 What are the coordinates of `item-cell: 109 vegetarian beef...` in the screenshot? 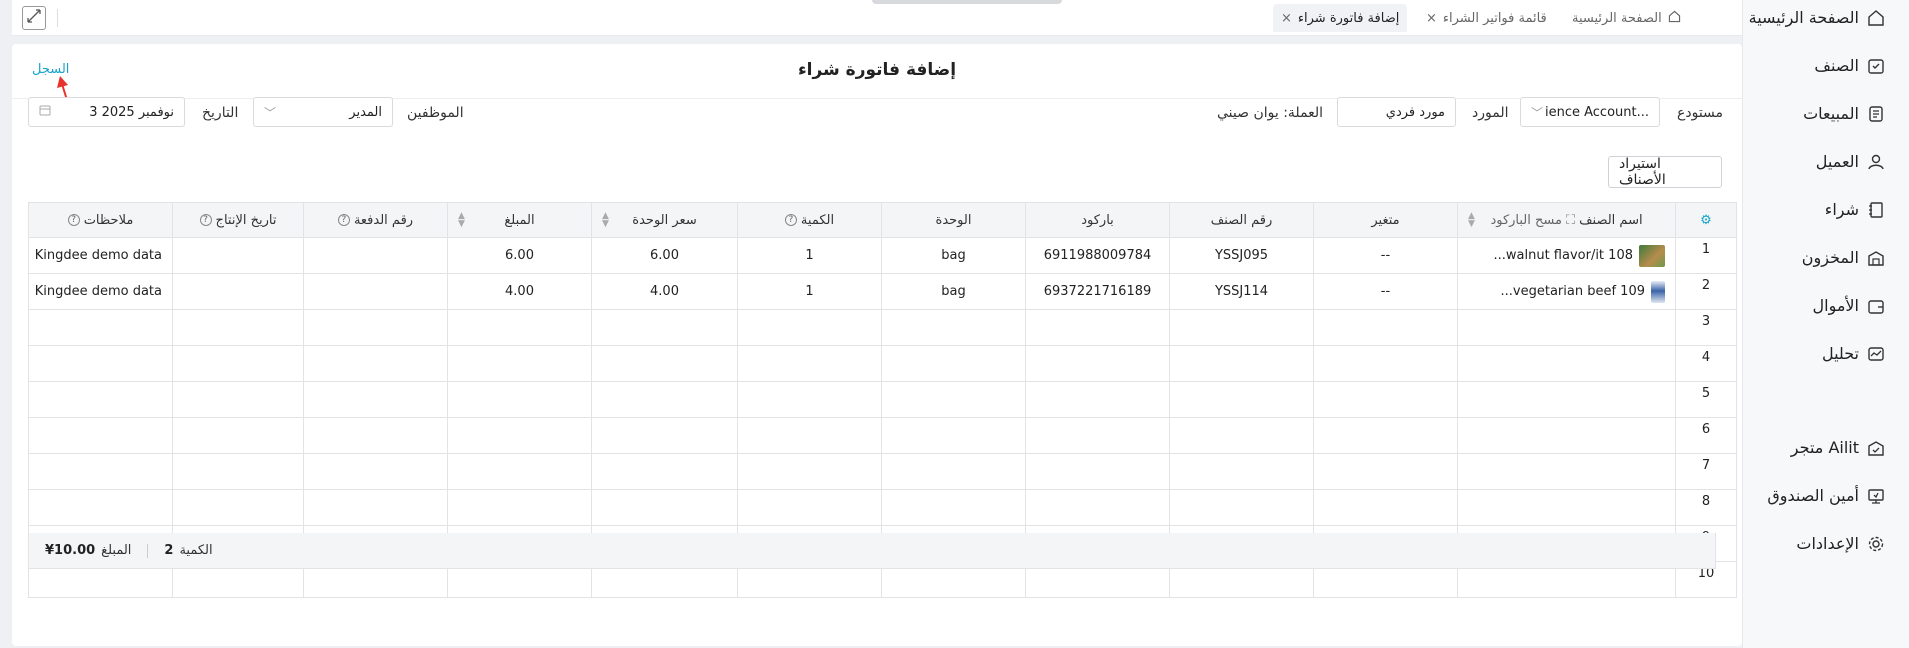 It's located at (1566, 291).